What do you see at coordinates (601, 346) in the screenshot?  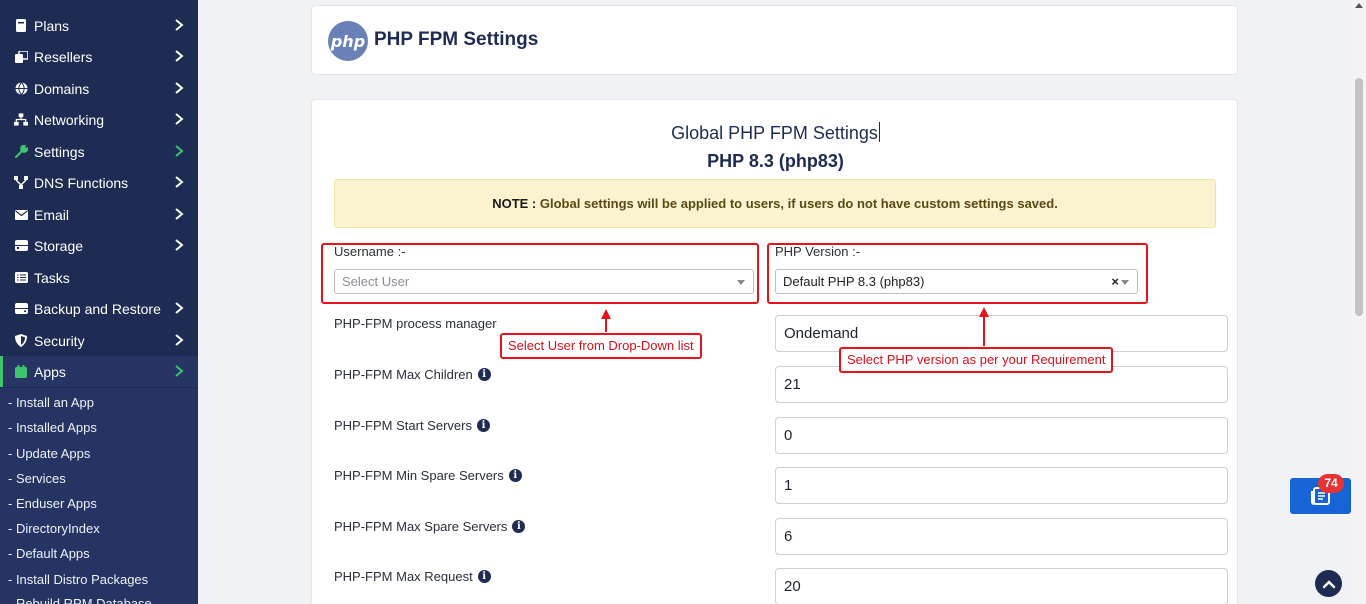 I see `user-dropdown-callout: Select User from Drop-Down list` at bounding box center [601, 346].